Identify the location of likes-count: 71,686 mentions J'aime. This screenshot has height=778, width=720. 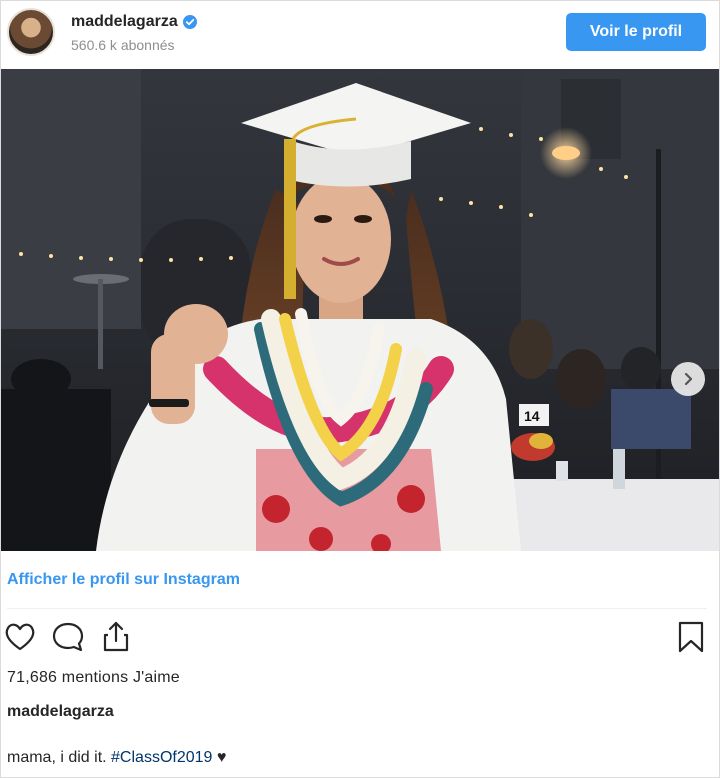
(93, 678).